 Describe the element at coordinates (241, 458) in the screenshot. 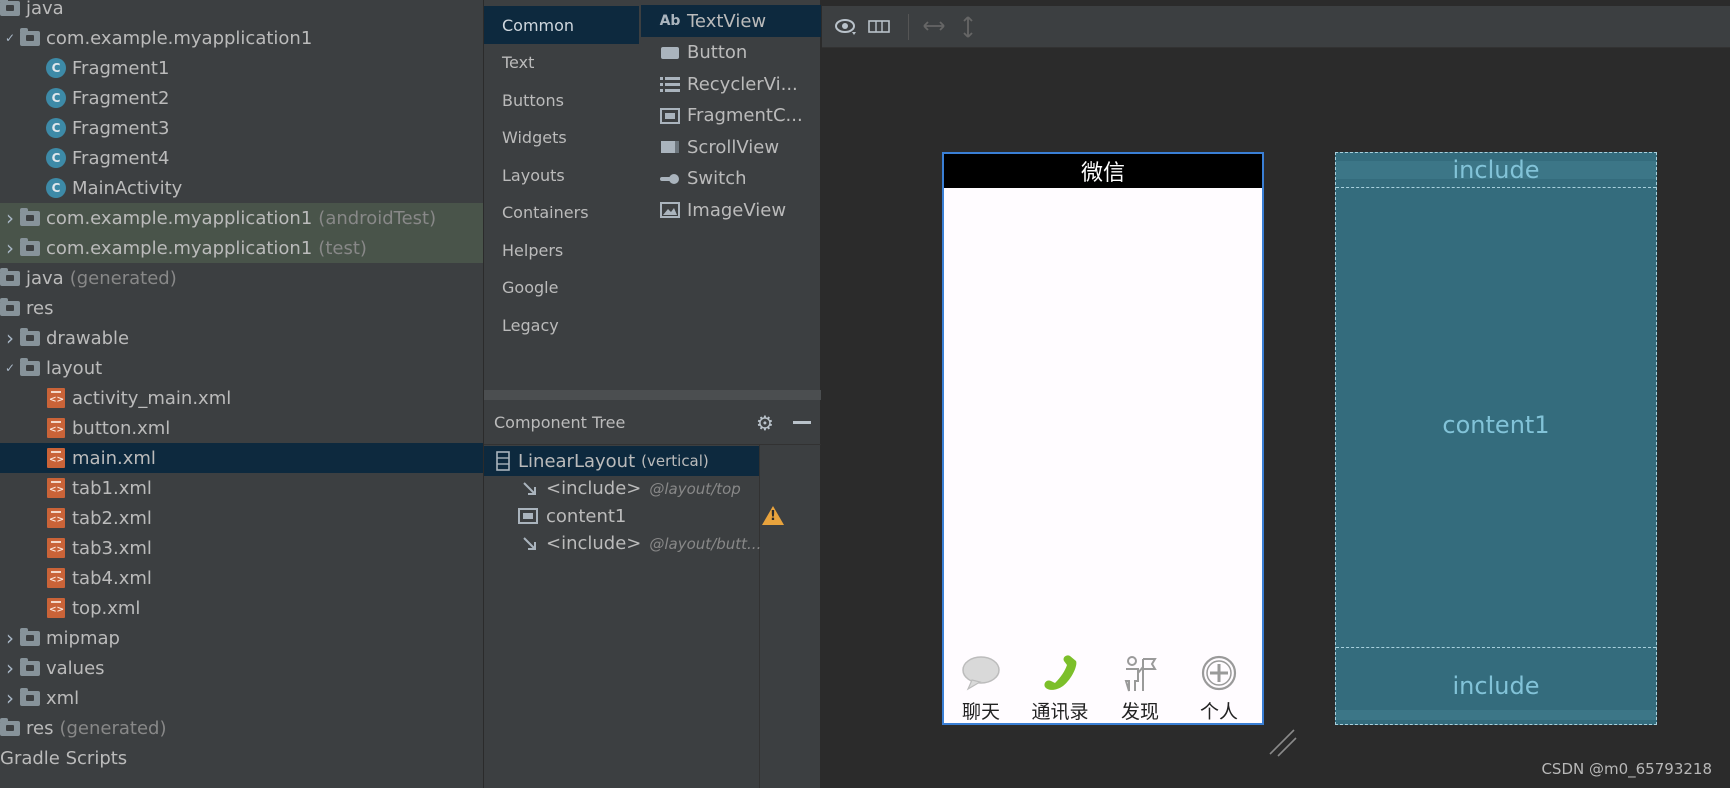

I see `project-tree-row: main.xml` at that location.